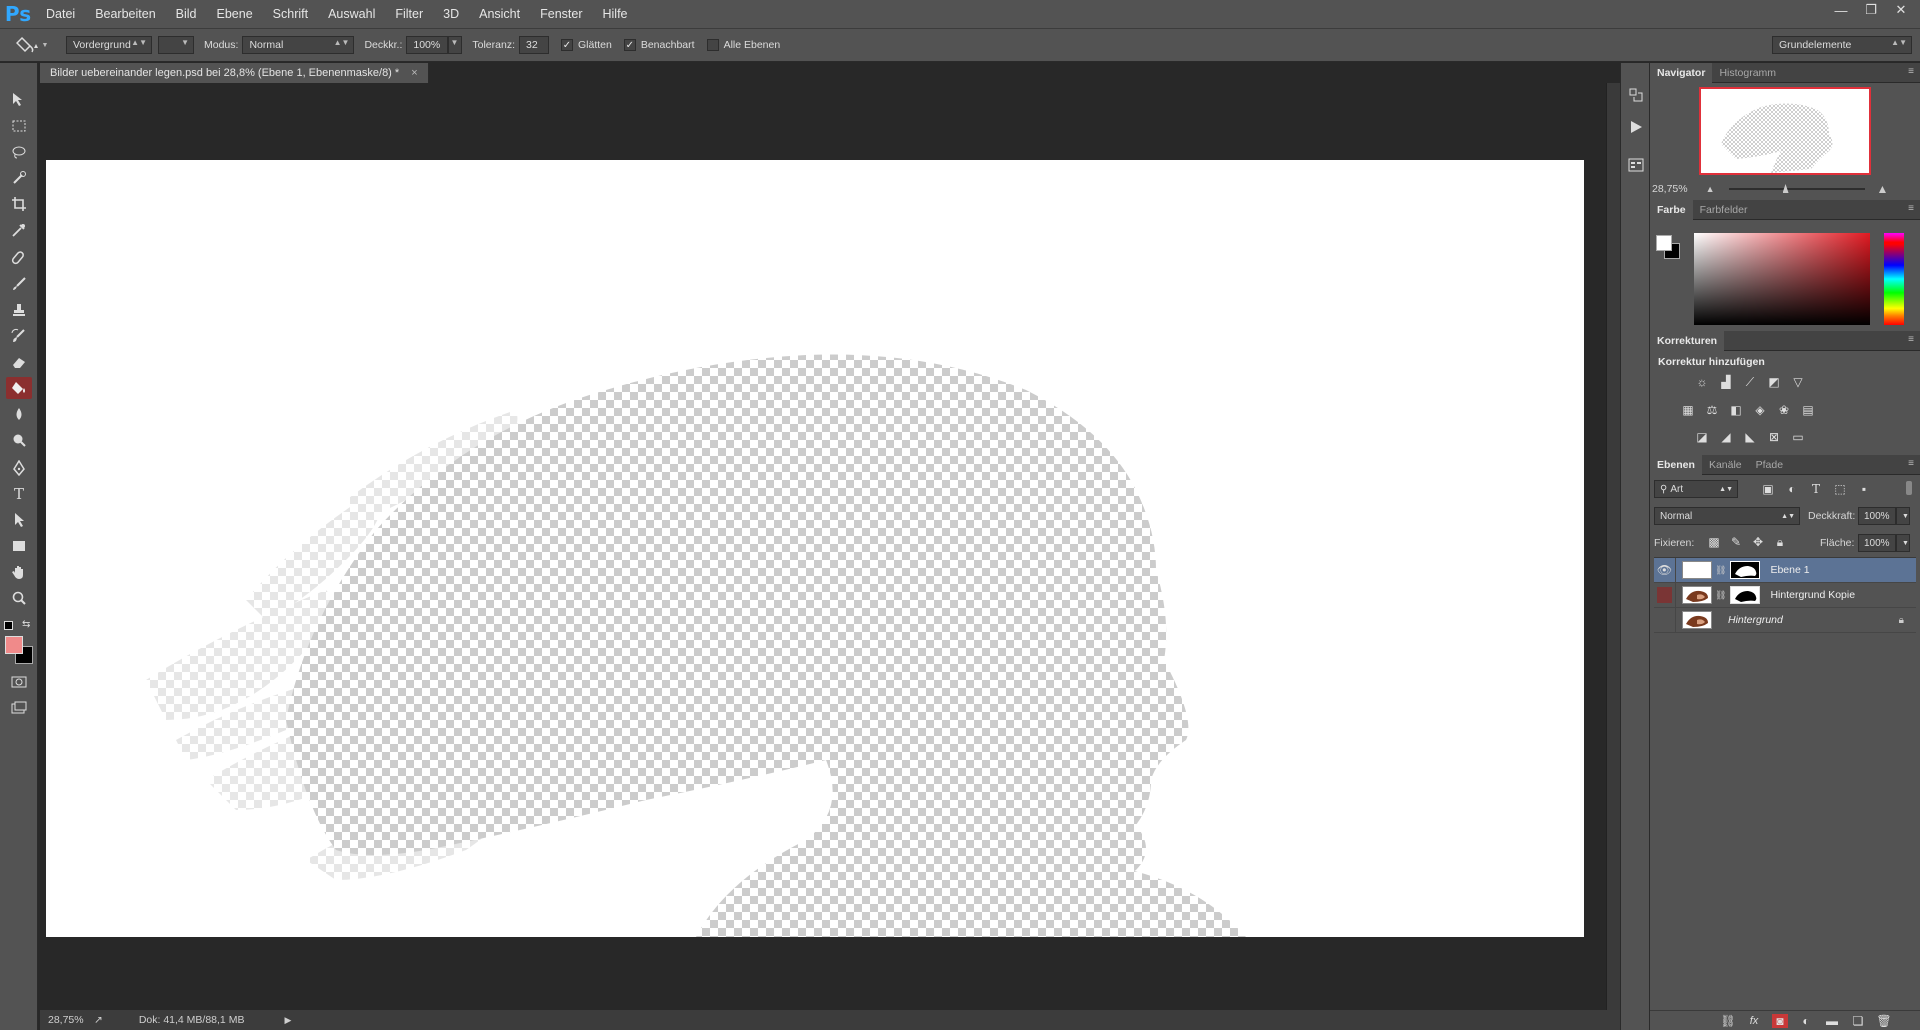  Describe the element at coordinates (1909, 488) in the screenshot. I see `filter-toggle` at that location.